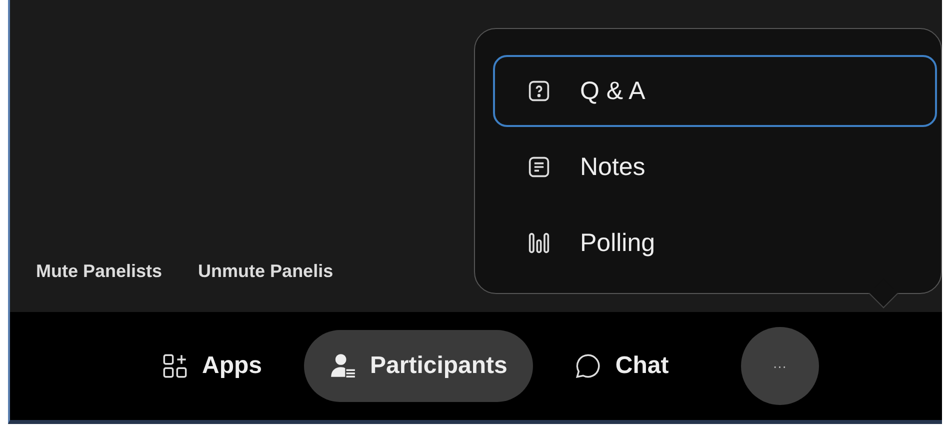 Image resolution: width=944 pixels, height=431 pixels. I want to click on panel-action-button: Mute Panelists, so click(99, 271).